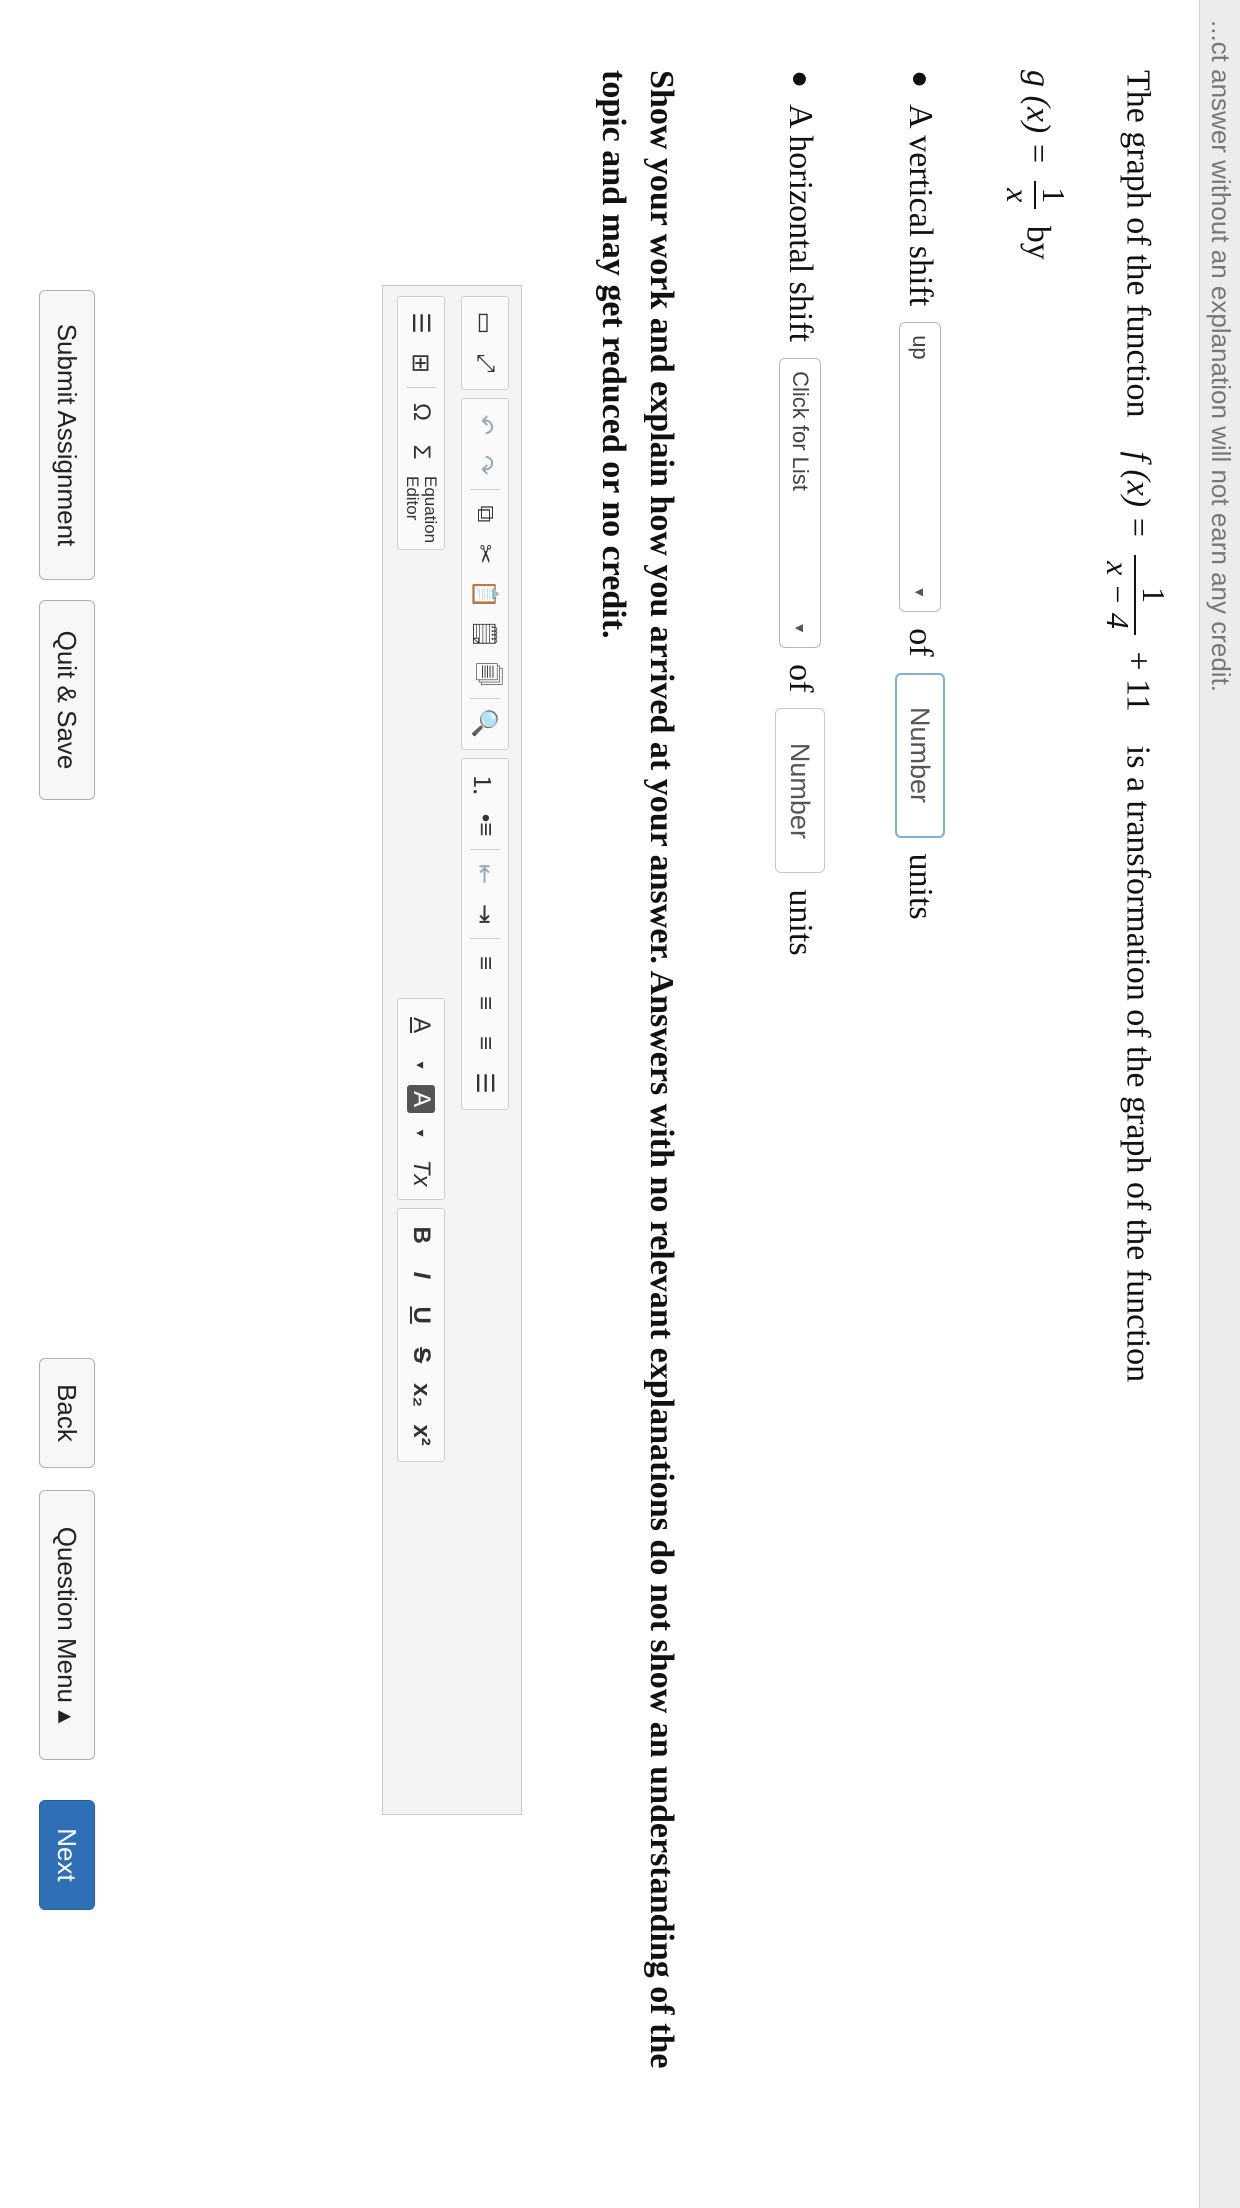 The image size is (1240, 2208). I want to click on italic-button: I, so click(421, 1275).